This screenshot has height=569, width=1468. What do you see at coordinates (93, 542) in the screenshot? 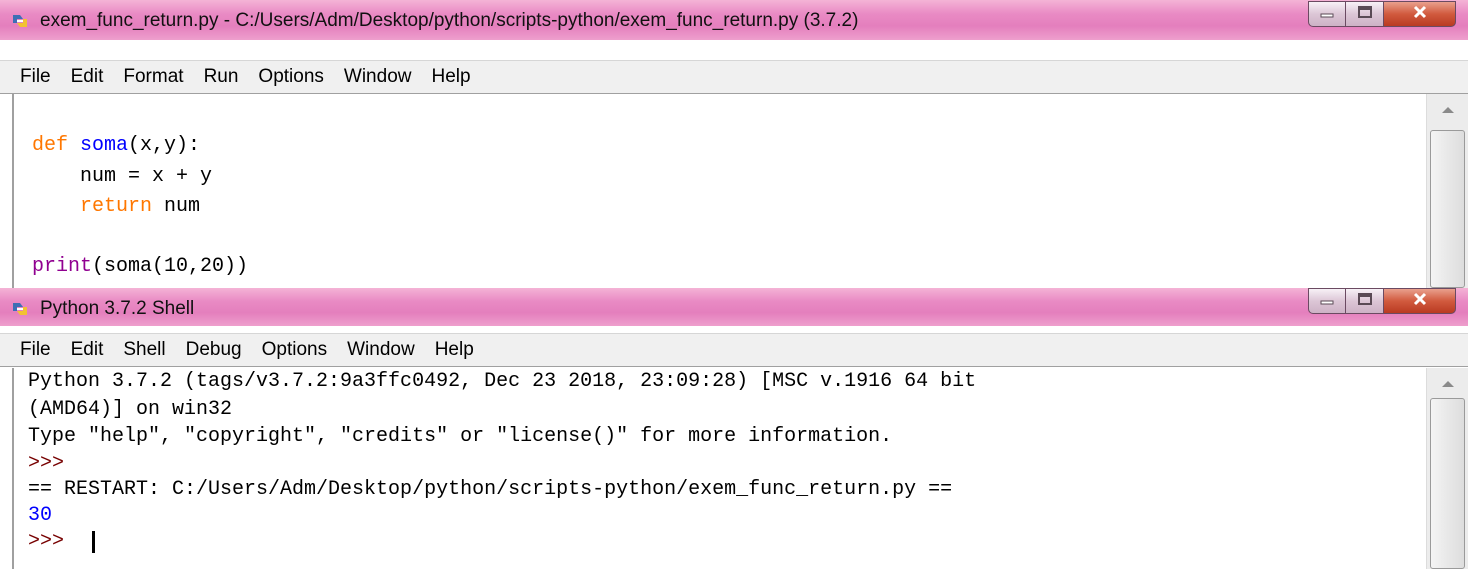
I see `text-cursor` at bounding box center [93, 542].